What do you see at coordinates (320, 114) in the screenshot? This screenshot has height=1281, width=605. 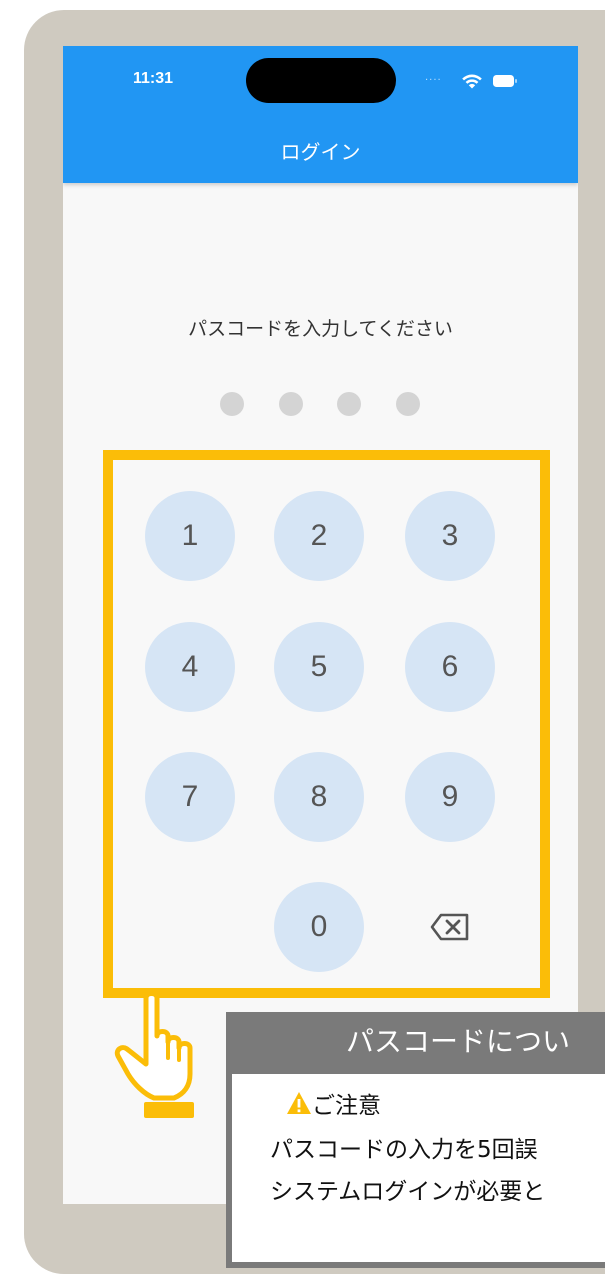 I see `app-bar: 11:31 .... ログイン` at bounding box center [320, 114].